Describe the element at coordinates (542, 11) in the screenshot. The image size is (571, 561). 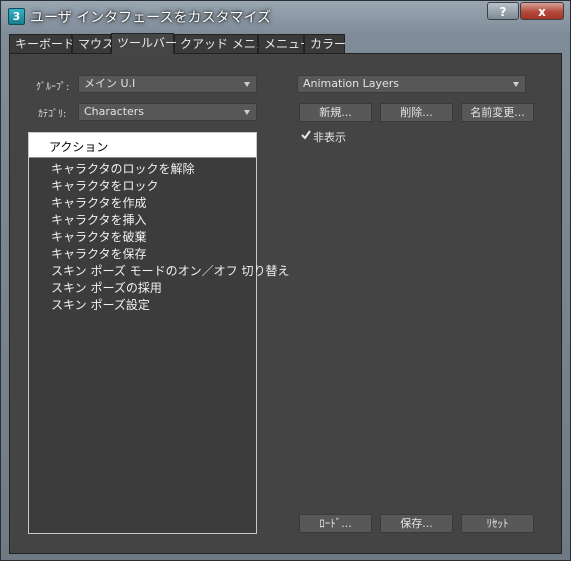
I see `close-button: x` at that location.